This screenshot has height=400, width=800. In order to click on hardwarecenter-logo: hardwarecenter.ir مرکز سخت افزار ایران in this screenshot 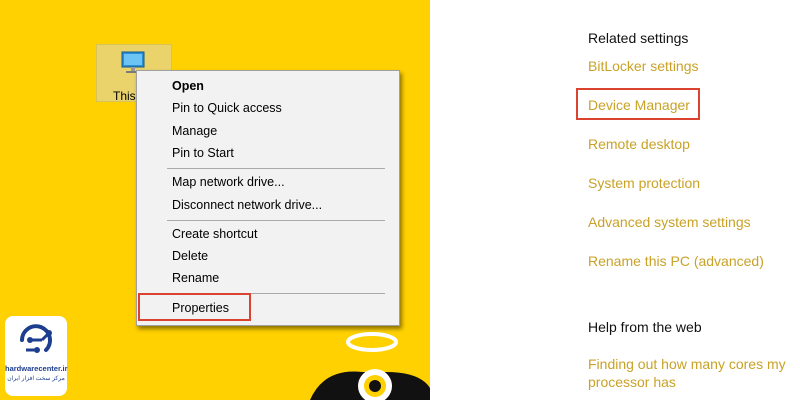, I will do `click(36, 356)`.